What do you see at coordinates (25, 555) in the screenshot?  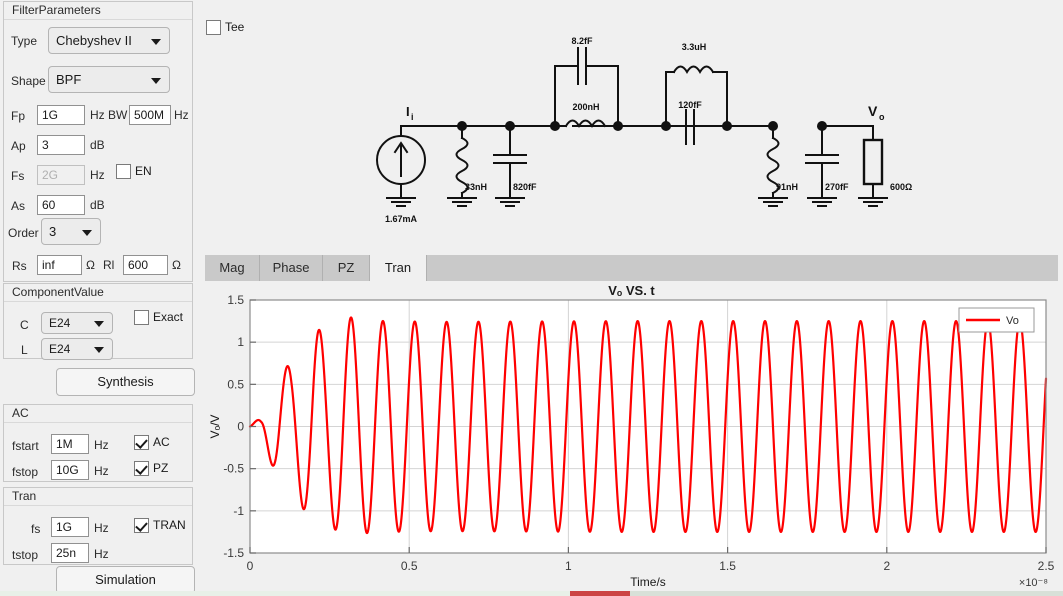 I see `tstop-label: tstop` at bounding box center [25, 555].